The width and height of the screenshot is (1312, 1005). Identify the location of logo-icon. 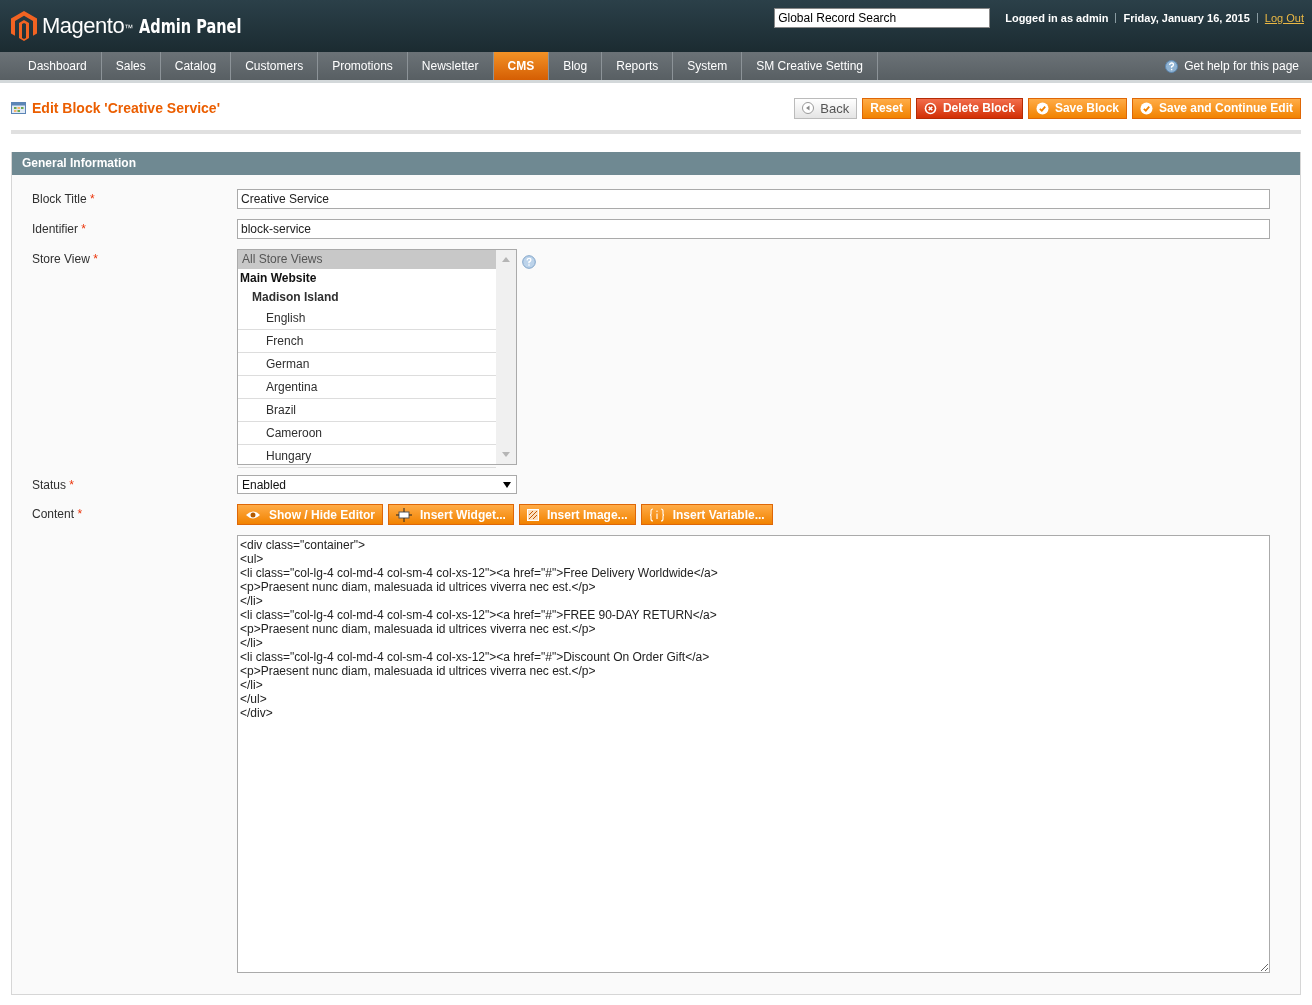
(24, 26).